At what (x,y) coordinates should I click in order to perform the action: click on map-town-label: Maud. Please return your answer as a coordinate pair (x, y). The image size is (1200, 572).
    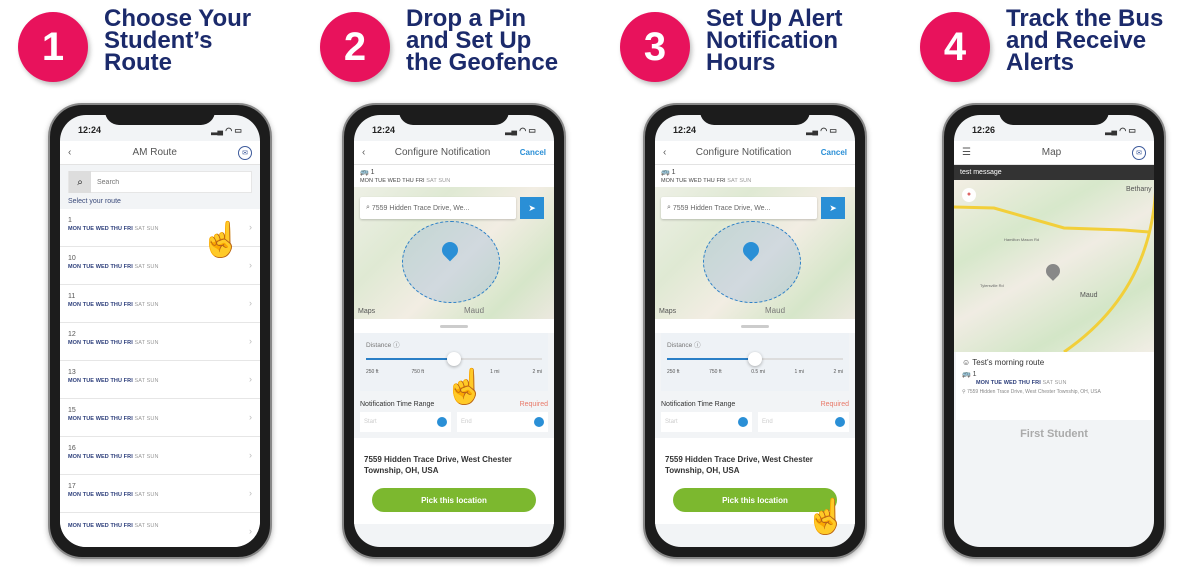
    Looking at the image, I should click on (775, 310).